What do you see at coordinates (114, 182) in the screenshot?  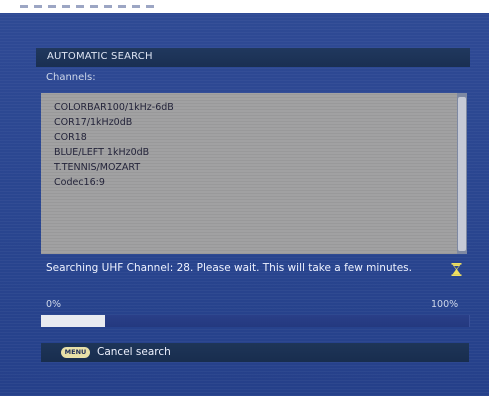 I see `list-item: Codec16:9` at bounding box center [114, 182].